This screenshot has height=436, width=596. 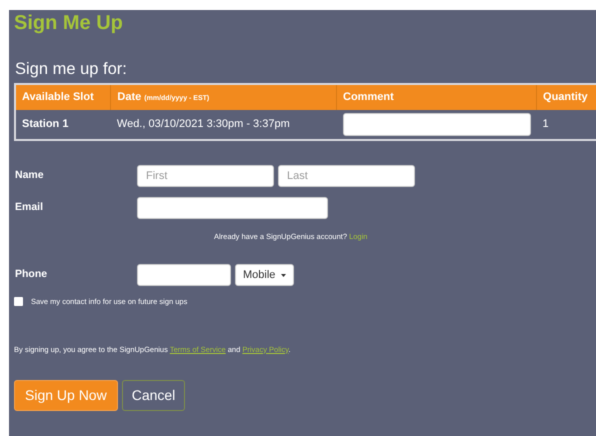 I want to click on column-header: Comment, so click(x=436, y=97).